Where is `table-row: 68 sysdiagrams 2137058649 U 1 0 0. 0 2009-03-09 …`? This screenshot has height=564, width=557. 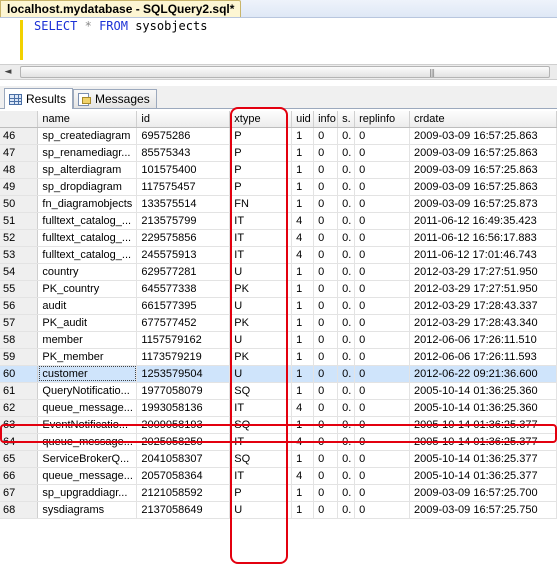
table-row: 68 sysdiagrams 2137058649 U 1 0 0. 0 2009-03-09 … is located at coordinates (278, 510).